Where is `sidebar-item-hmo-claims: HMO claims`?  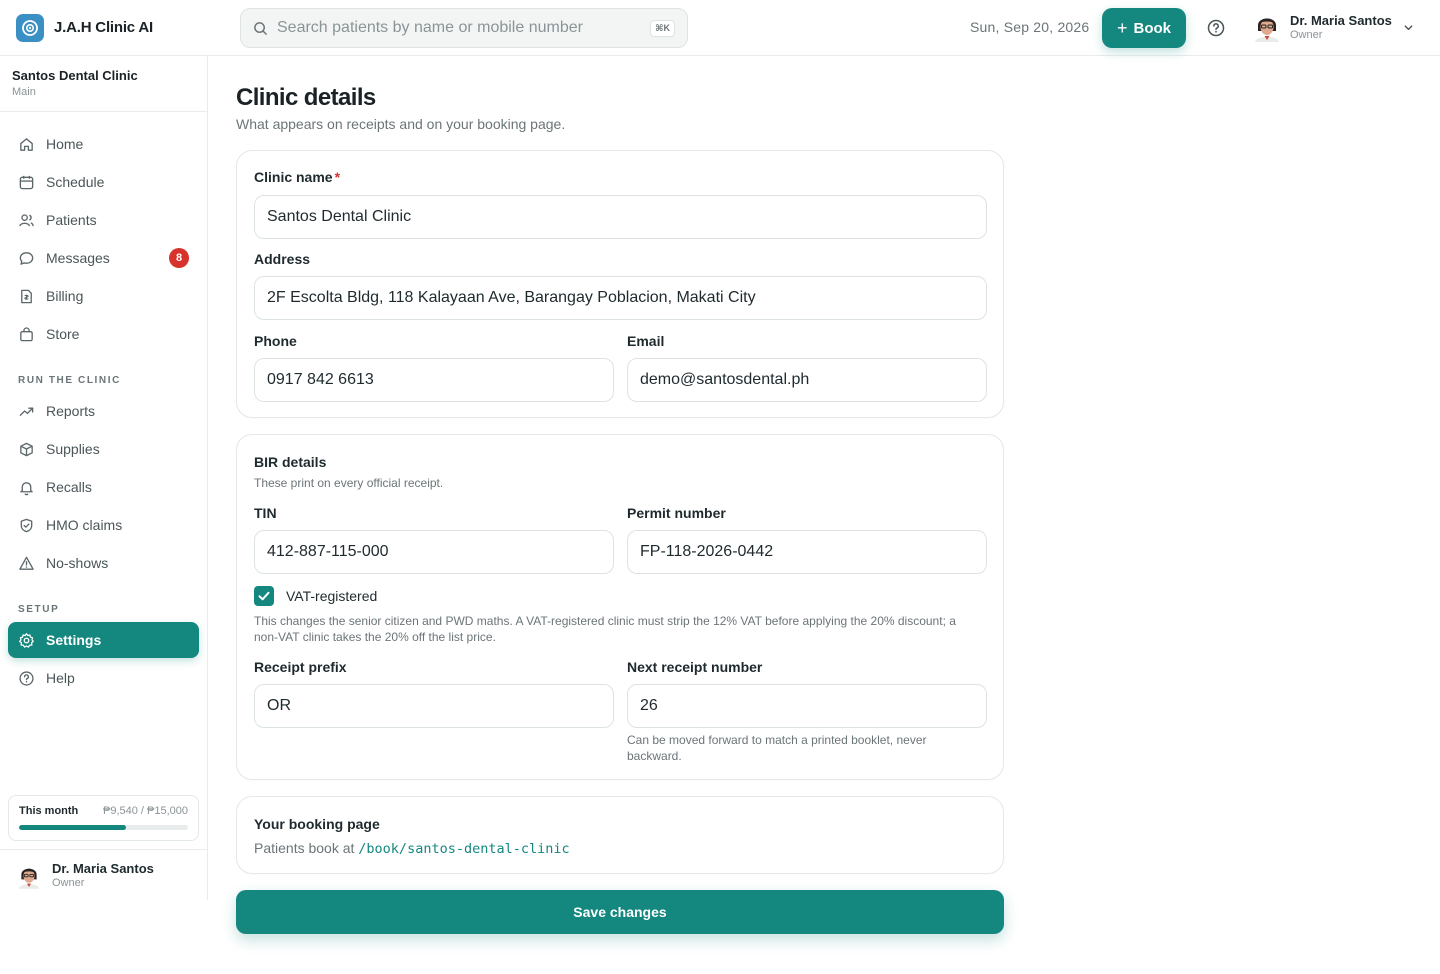 sidebar-item-hmo-claims: HMO claims is located at coordinates (103, 525).